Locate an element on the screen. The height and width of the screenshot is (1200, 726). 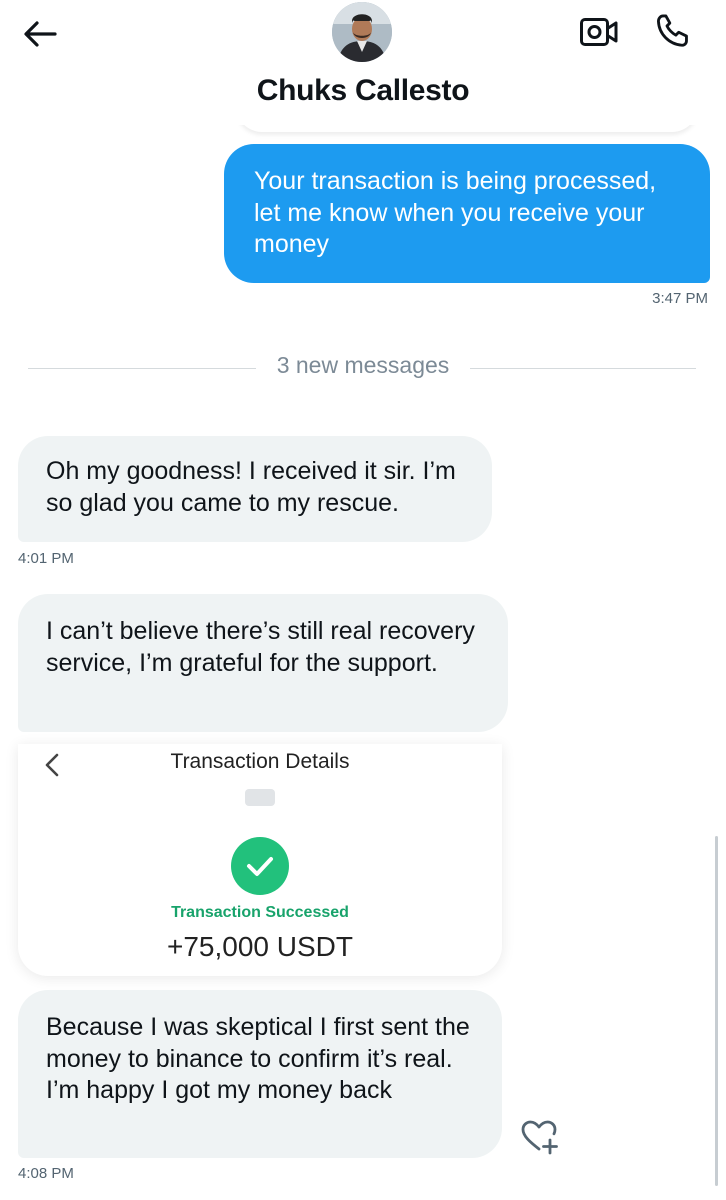
avatar is located at coordinates (362, 32).